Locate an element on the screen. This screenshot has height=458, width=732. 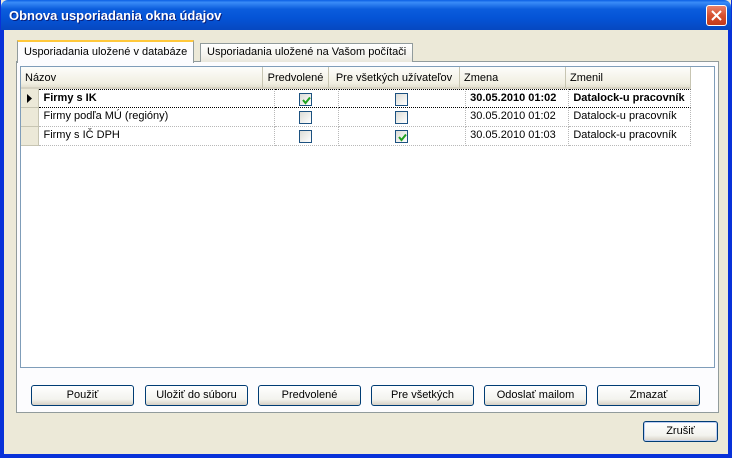
send-by-mail-button: Odoslať mailom is located at coordinates (535, 395).